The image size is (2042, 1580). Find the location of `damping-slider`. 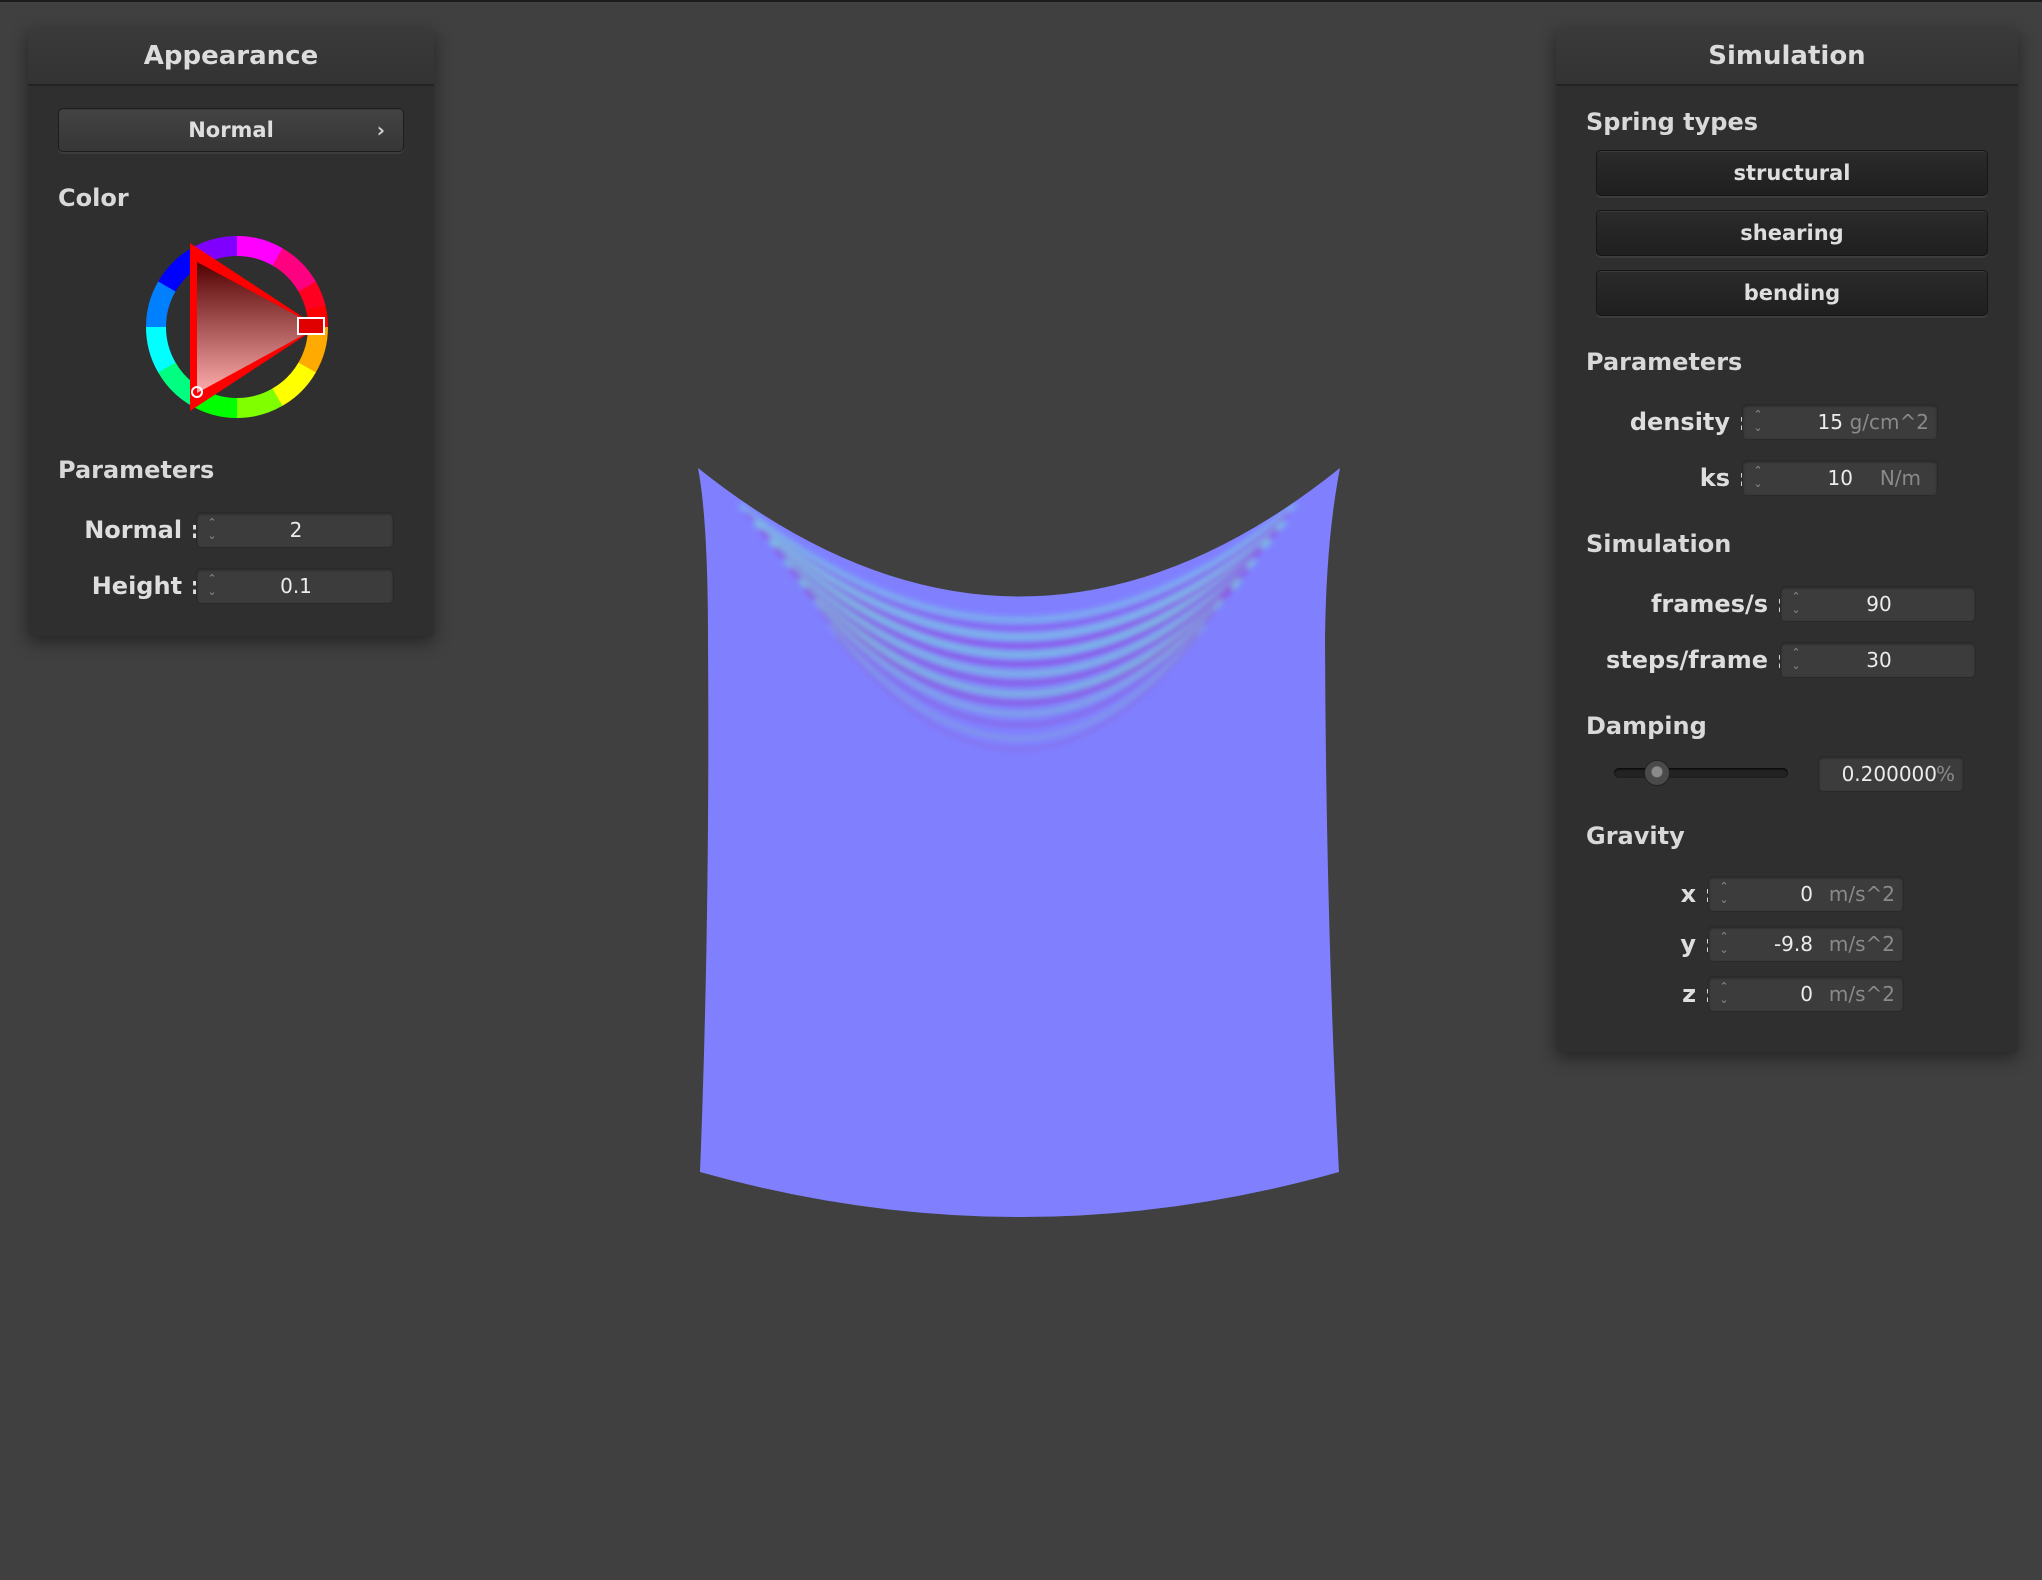

damping-slider is located at coordinates (1701, 773).